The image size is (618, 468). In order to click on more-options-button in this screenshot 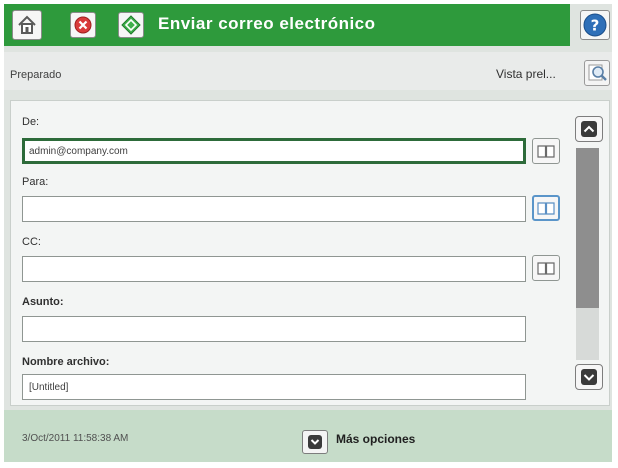, I will do `click(315, 442)`.